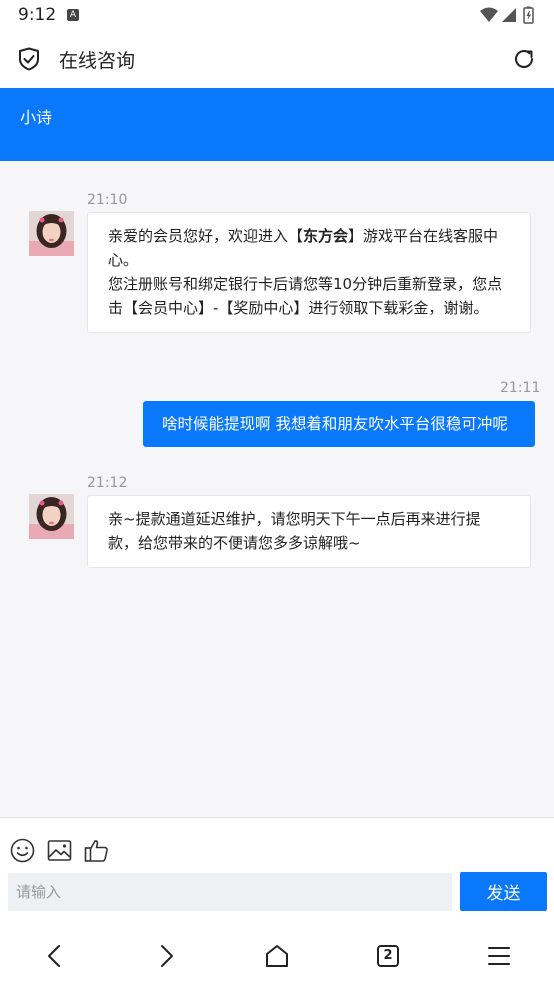 Image resolution: width=554 pixels, height=984 pixels. Describe the element at coordinates (524, 59) in the screenshot. I see `reload-icon` at that location.